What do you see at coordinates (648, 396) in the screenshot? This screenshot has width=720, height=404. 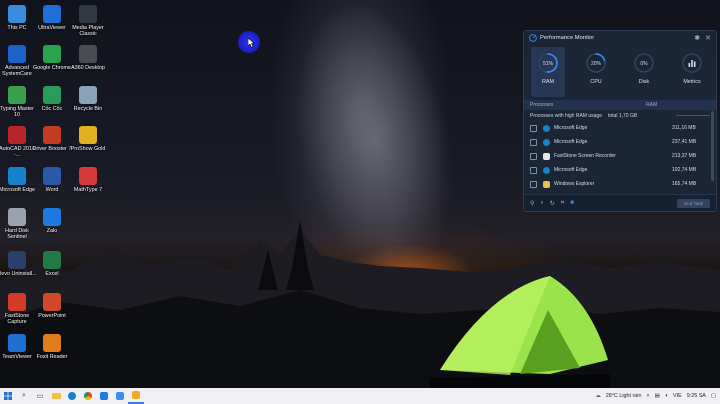 I see `chevron-up-icon: ˄` at bounding box center [648, 396].